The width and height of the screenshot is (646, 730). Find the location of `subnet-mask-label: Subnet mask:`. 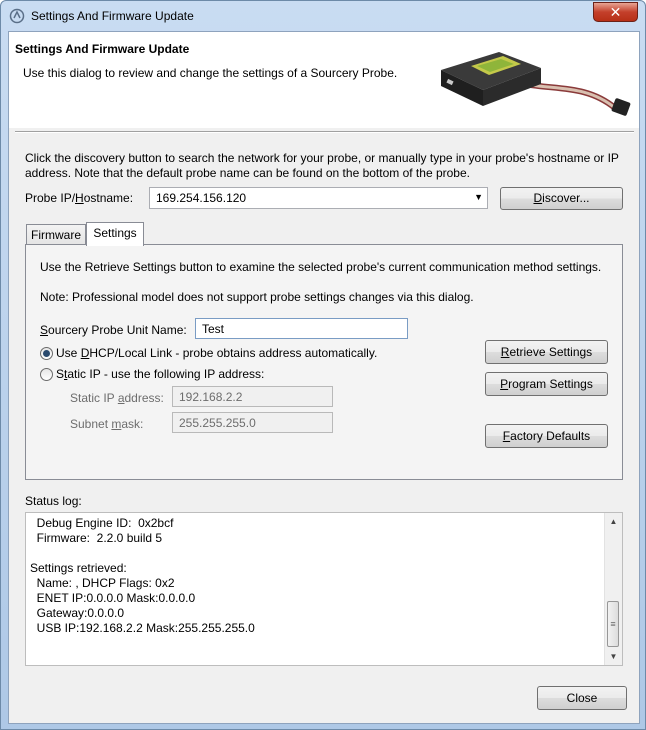

subnet-mask-label: Subnet mask: is located at coordinates (107, 424).